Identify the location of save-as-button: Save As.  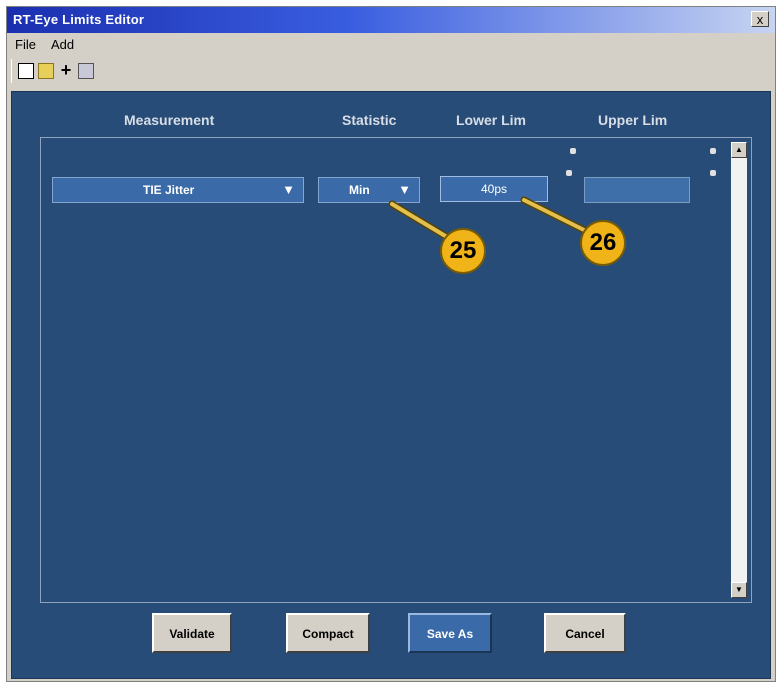
(450, 633).